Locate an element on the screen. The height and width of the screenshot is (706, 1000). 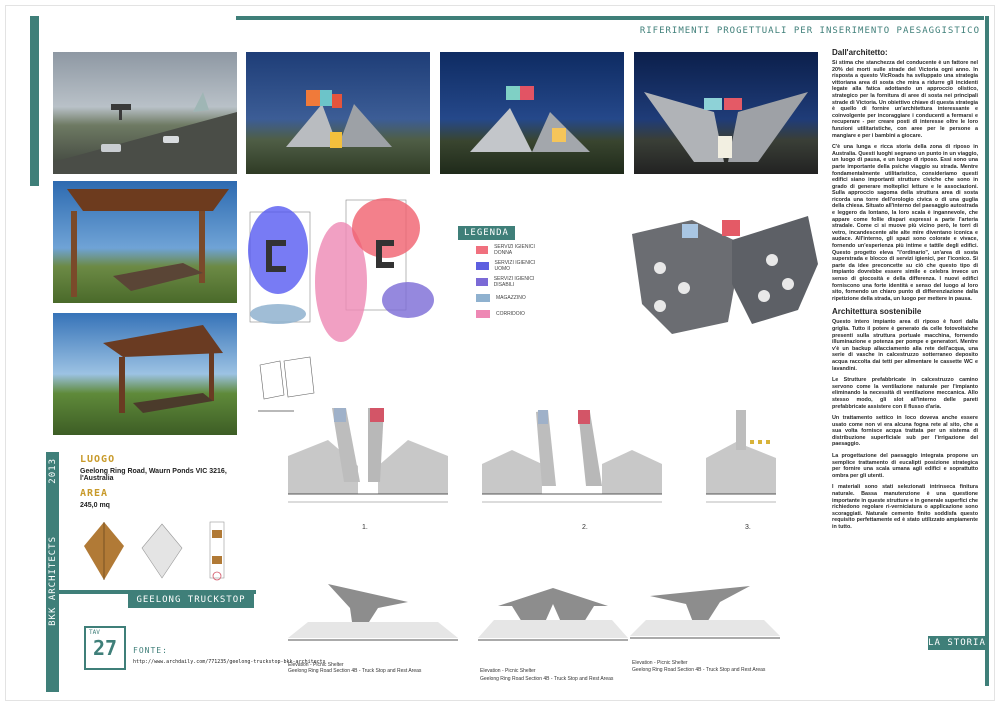
tav-number: 27 is located at coordinates (105, 648).